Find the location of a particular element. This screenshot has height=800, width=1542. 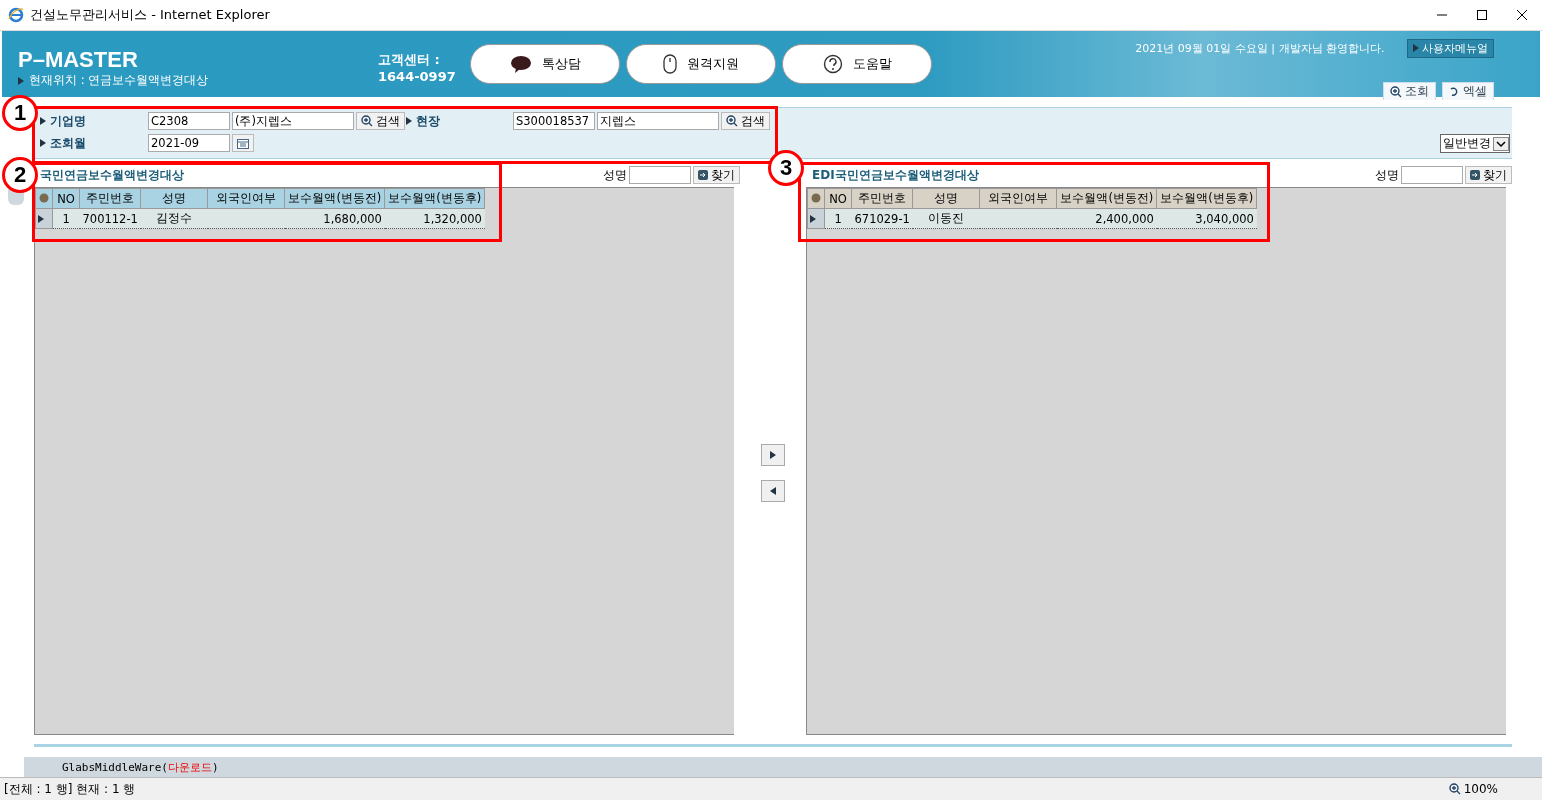

row-count: [전체 : 1 행] 현재 : 1 행 is located at coordinates (70, 789).